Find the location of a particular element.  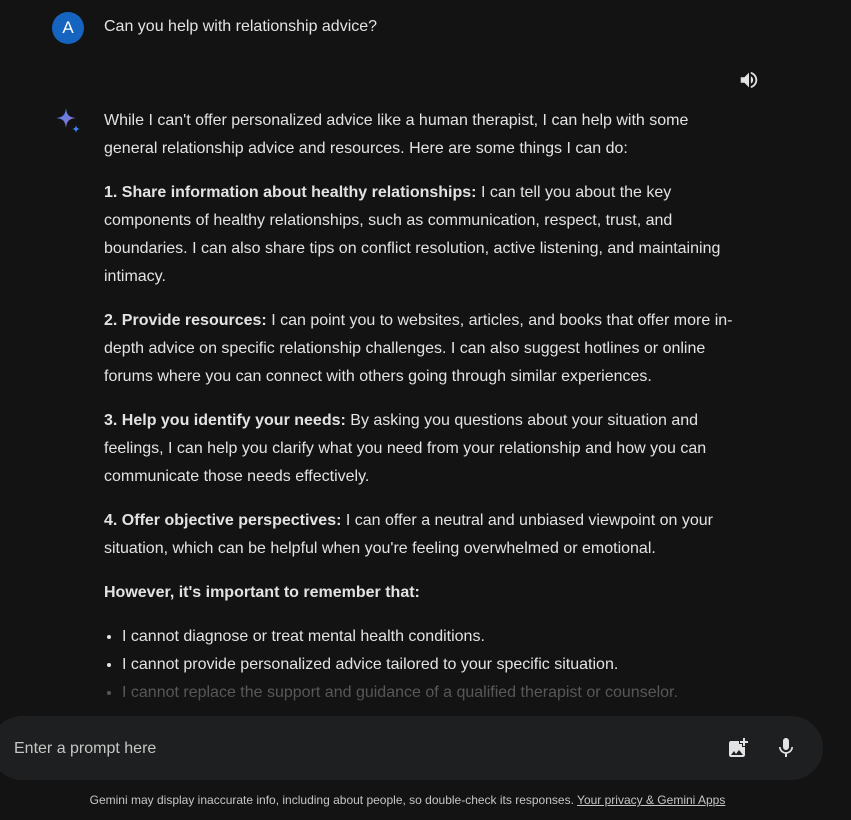

point-heading: 3. Help you identify your needs: is located at coordinates (225, 420).